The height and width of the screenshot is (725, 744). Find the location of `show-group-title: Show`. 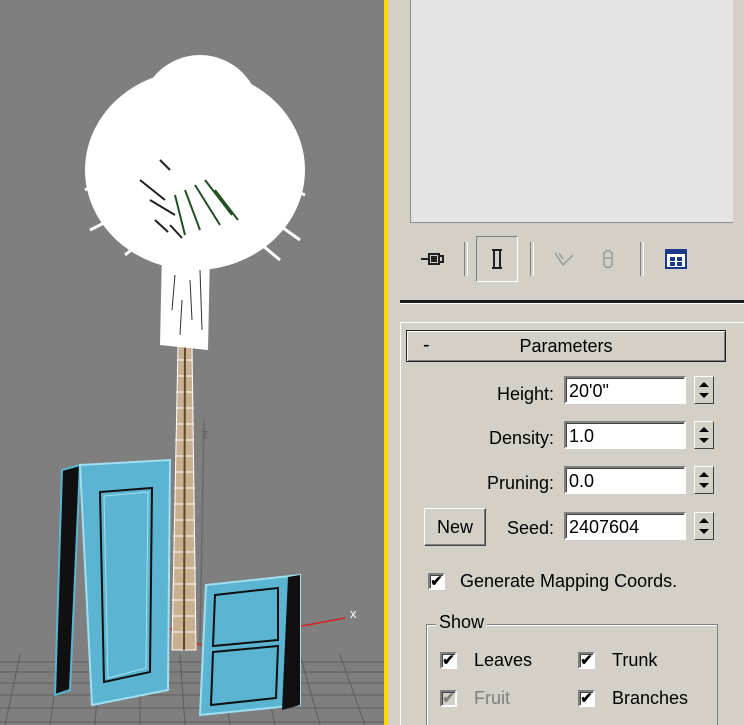

show-group-title: Show is located at coordinates (462, 622).